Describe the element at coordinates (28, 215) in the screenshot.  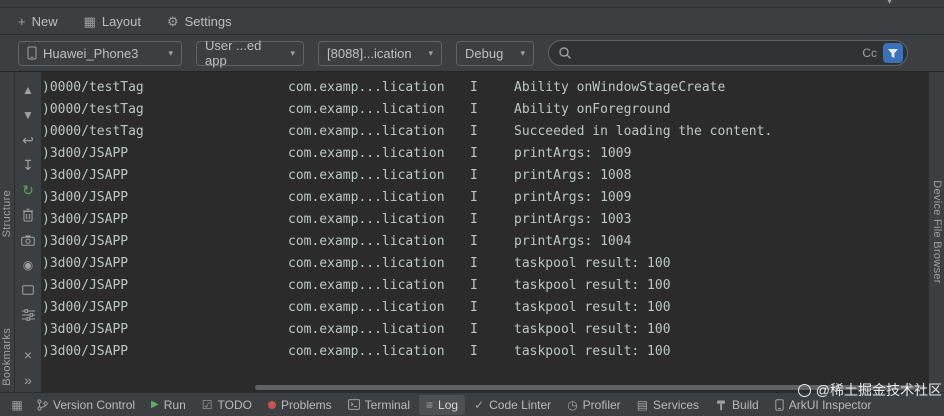
I see `clear-log-icon` at that location.